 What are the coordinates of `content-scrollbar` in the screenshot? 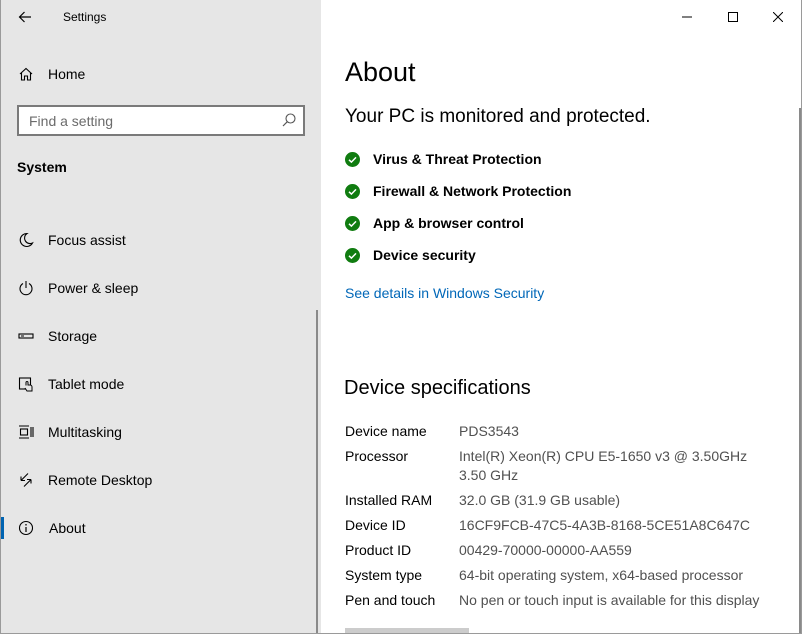 It's located at (800, 371).